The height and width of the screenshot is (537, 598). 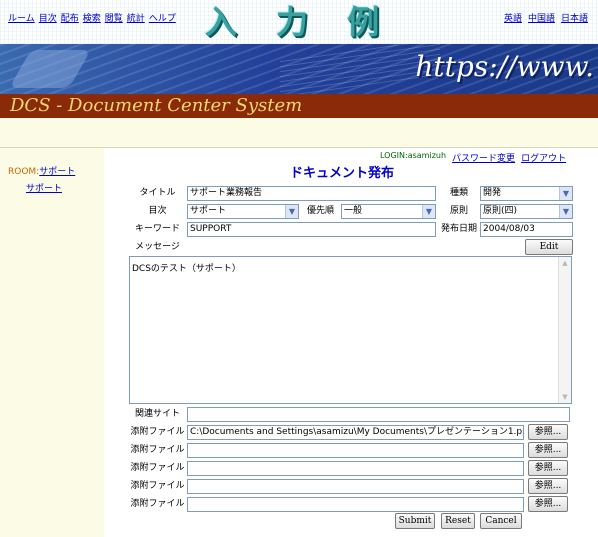 I want to click on banner-url-text: https://www., so click(x=504, y=66).